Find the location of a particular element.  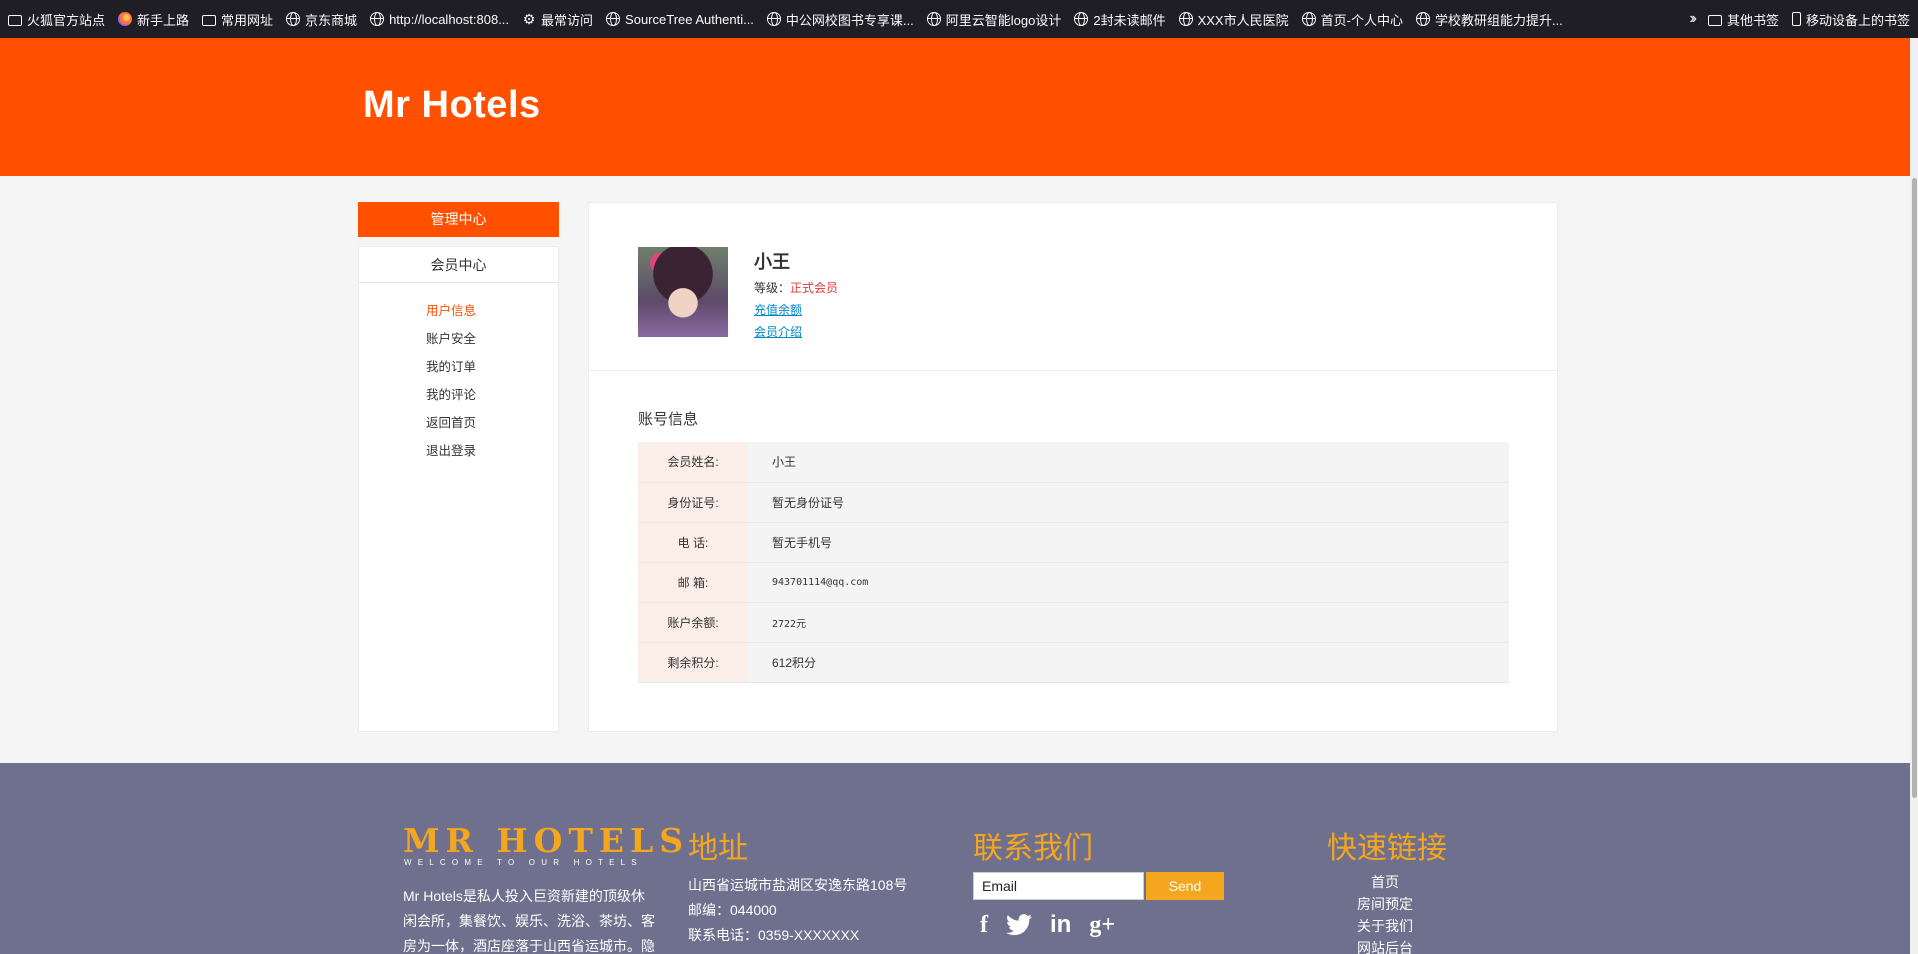

page-scrollbar is located at coordinates (1914, 496).